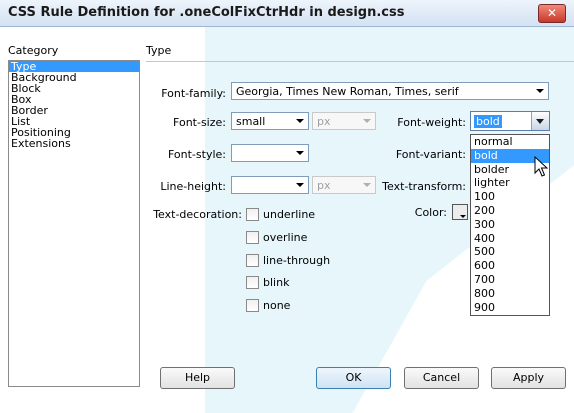 This screenshot has height=413, width=574. I want to click on font-weight-option: 900, so click(510, 308).